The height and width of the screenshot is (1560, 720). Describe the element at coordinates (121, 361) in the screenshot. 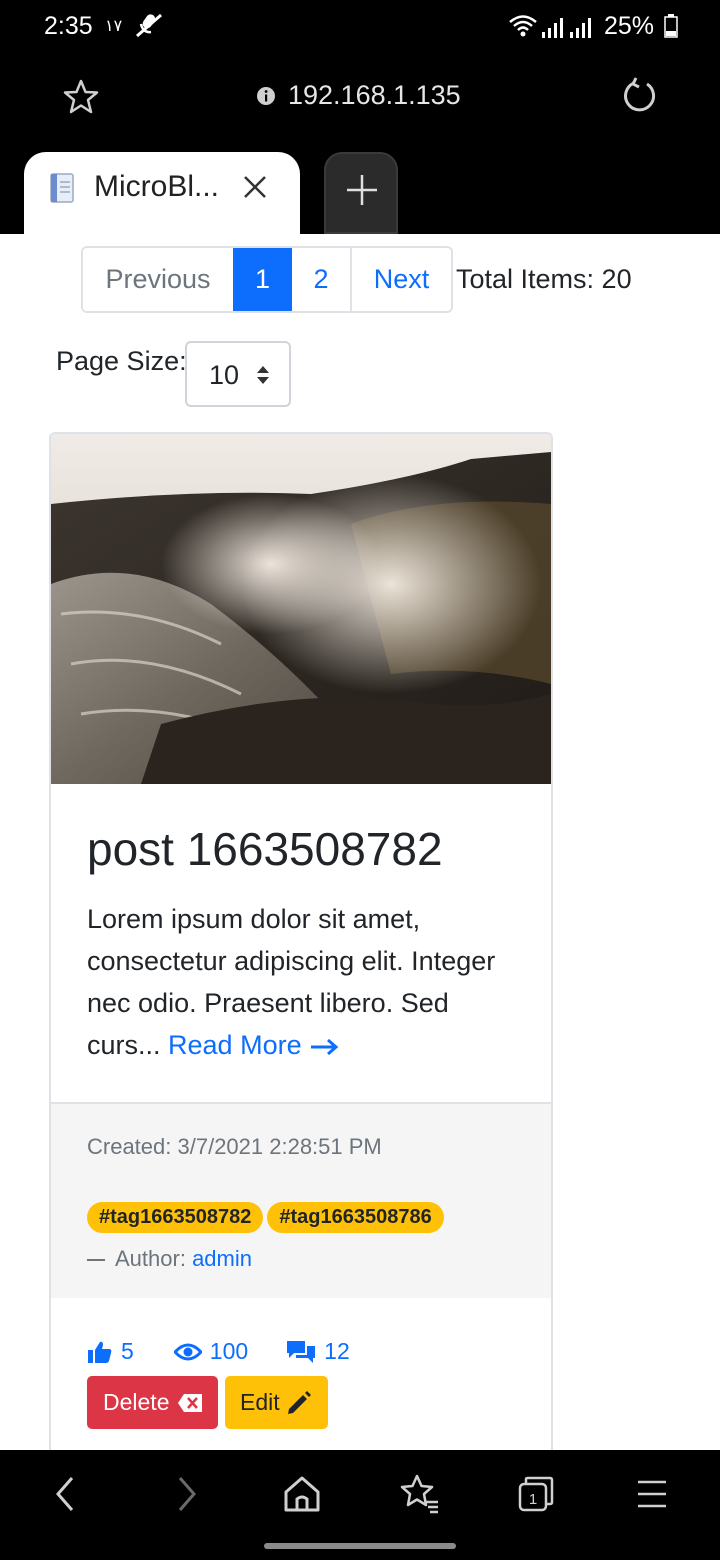

I see `page-size-label: Page Size:` at that location.